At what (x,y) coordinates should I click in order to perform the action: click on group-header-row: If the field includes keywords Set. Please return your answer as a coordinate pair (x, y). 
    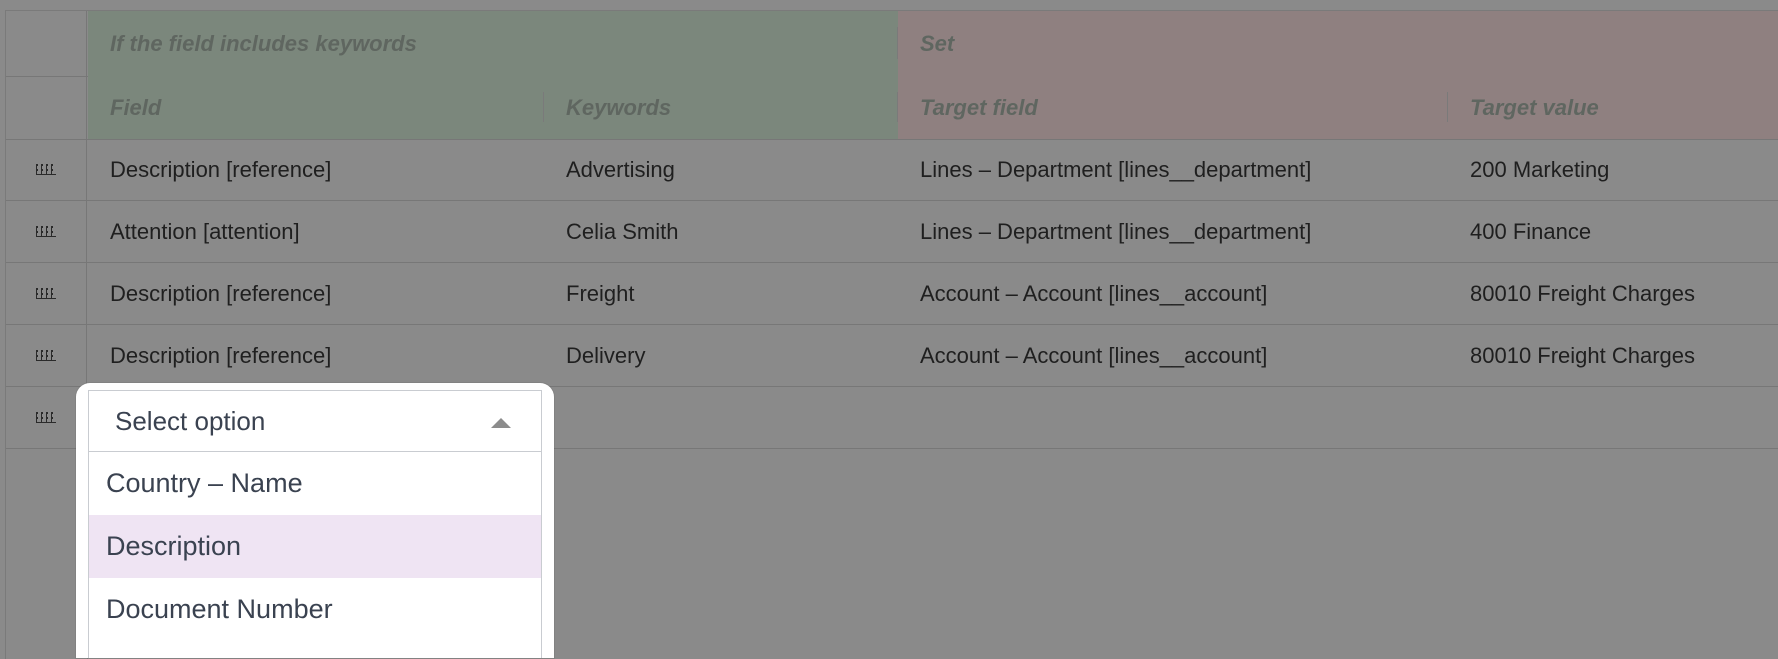
    Looking at the image, I should click on (892, 44).